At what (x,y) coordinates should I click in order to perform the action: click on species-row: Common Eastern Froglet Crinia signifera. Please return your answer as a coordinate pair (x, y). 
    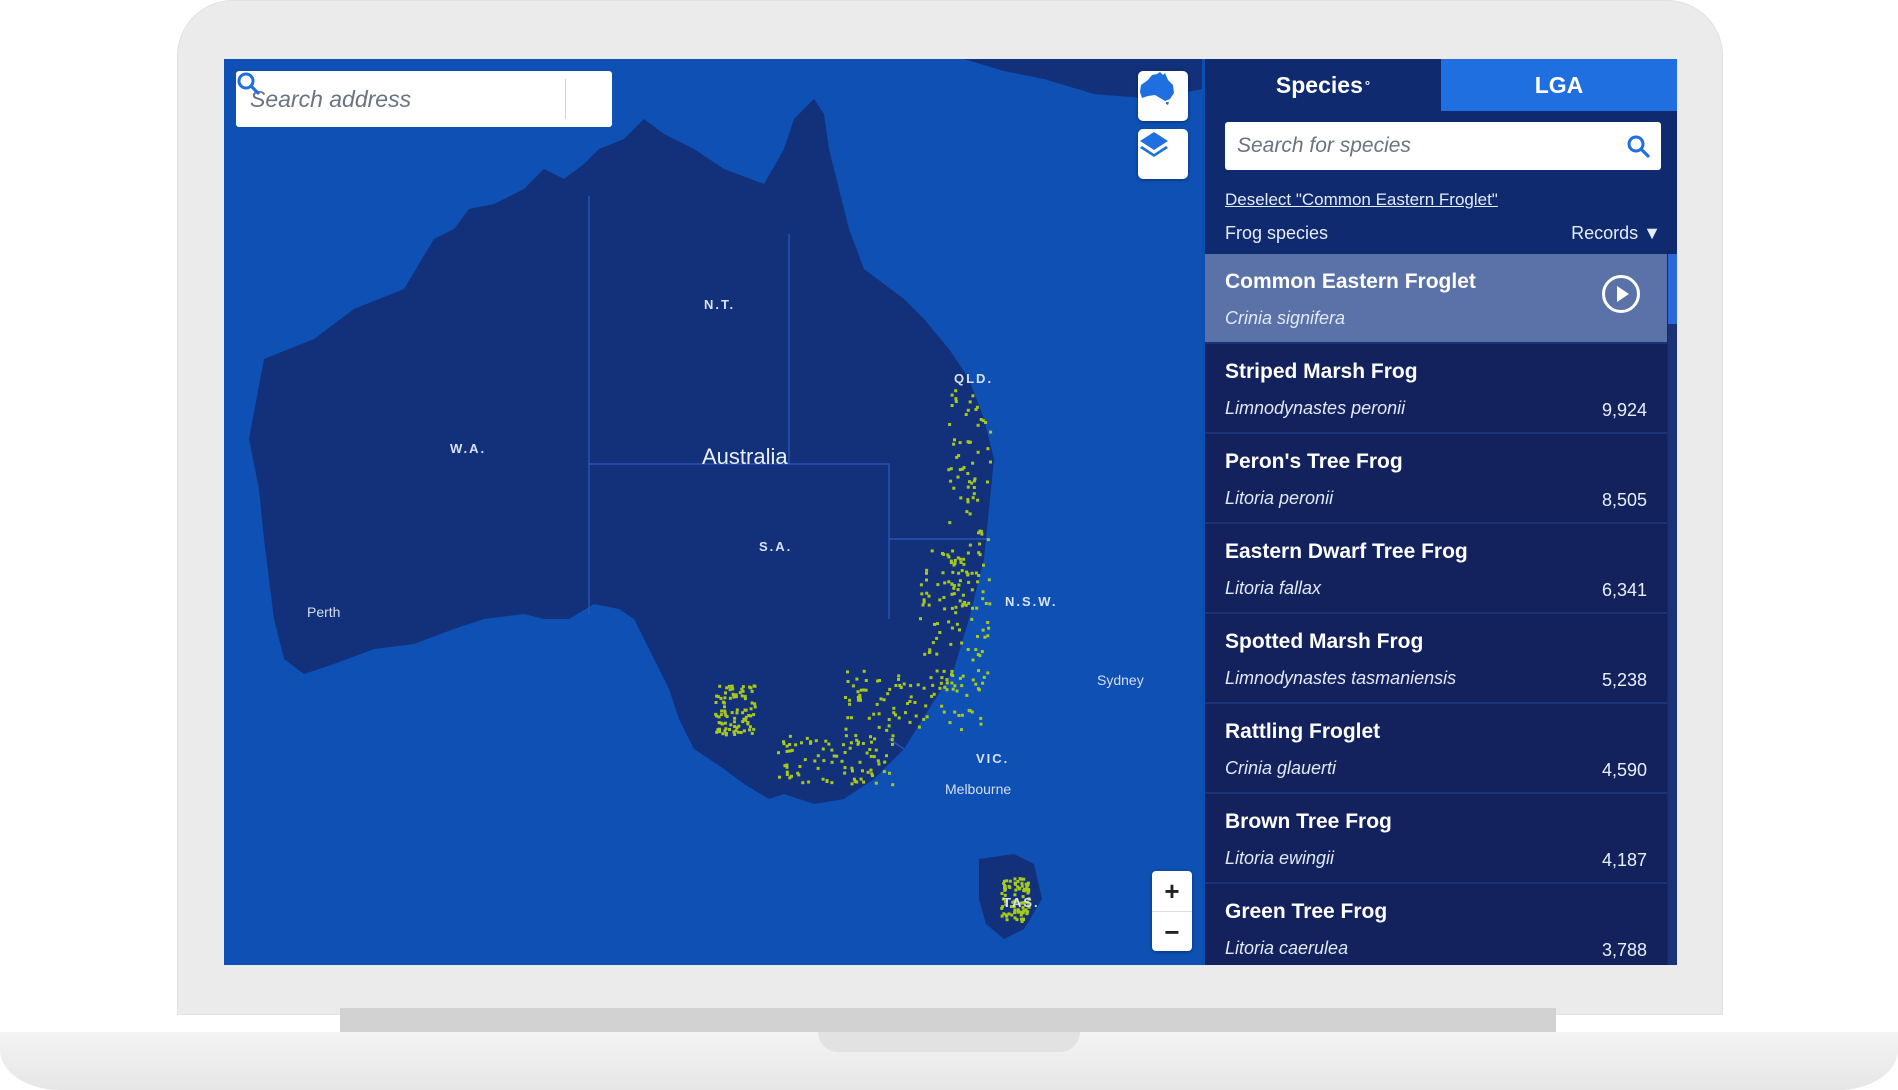
    Looking at the image, I should click on (1436, 299).